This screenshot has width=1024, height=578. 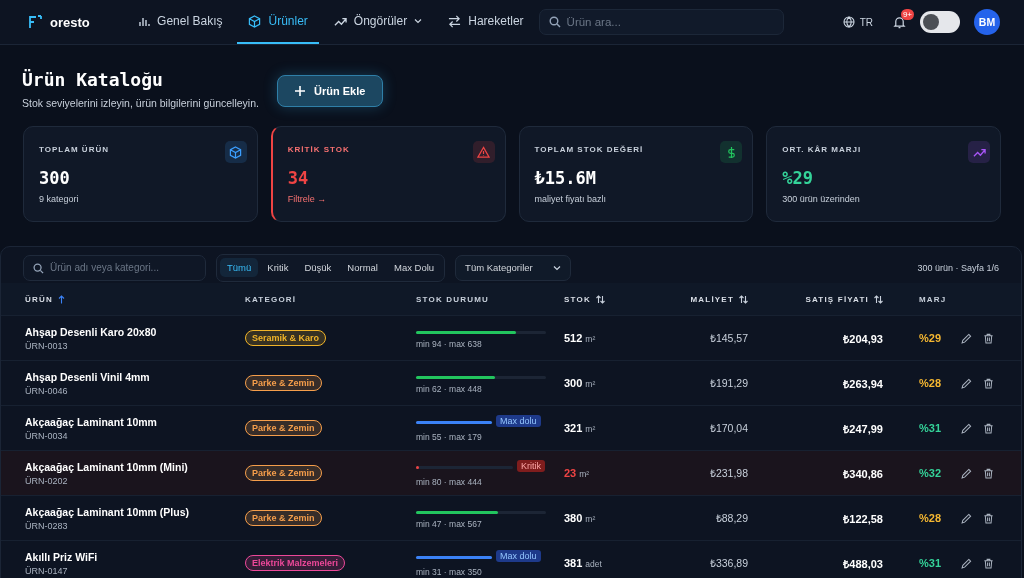 What do you see at coordinates (180, 22) in the screenshot?
I see `nav-tab: Genel Bakış` at bounding box center [180, 22].